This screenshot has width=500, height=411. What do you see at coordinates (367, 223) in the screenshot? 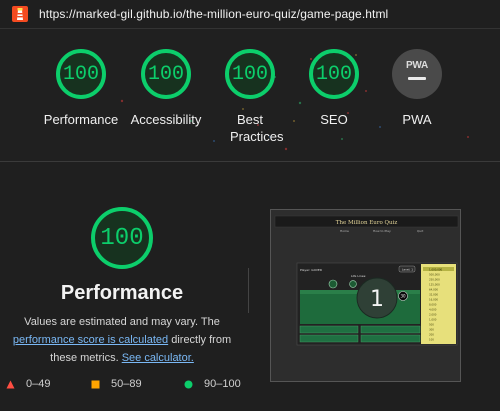
I see `site-title: The Million Euro Quiz` at bounding box center [367, 223].